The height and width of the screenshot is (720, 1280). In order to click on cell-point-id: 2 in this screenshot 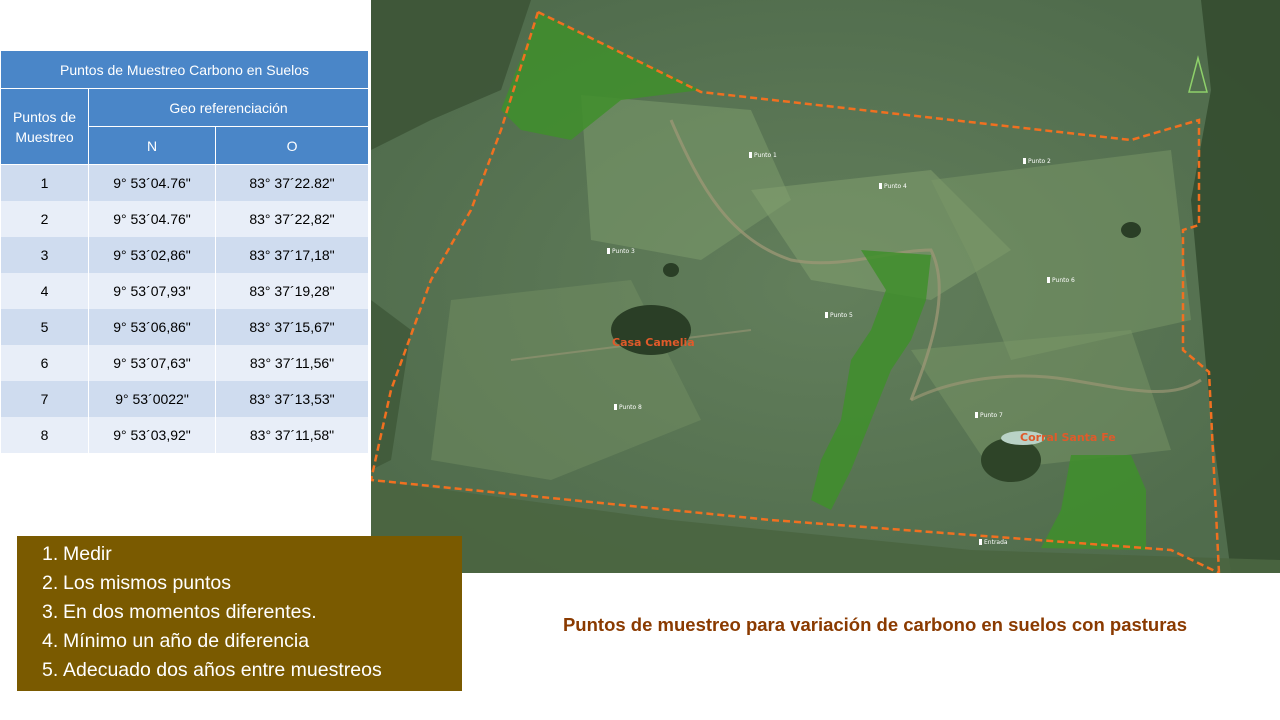, I will do `click(44, 219)`.